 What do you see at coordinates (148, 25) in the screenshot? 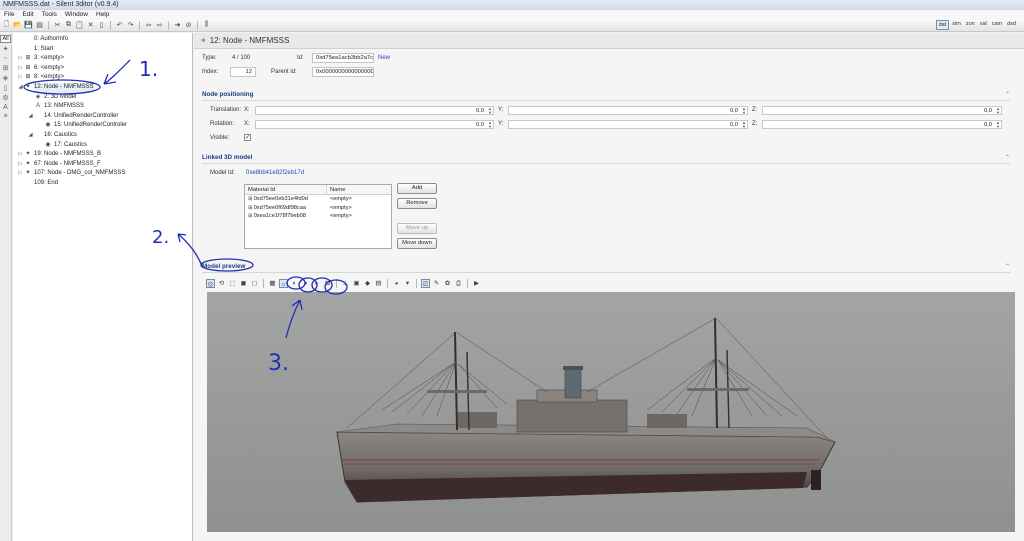
I see `arrow-back-icon: ⇦` at bounding box center [148, 25].